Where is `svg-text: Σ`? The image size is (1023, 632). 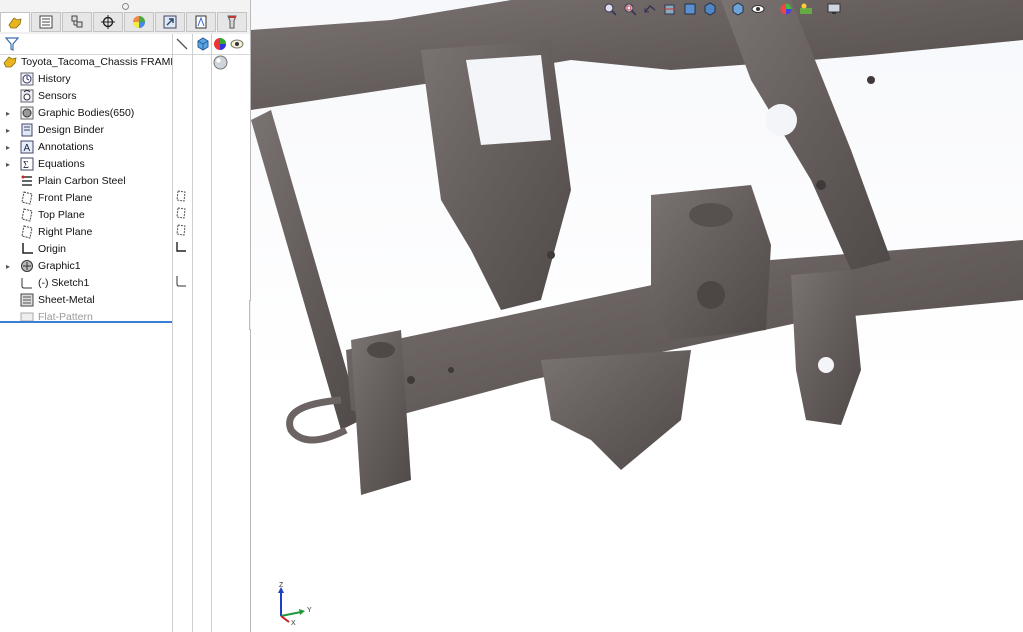
svg-text: Σ is located at coordinates (26, 165).